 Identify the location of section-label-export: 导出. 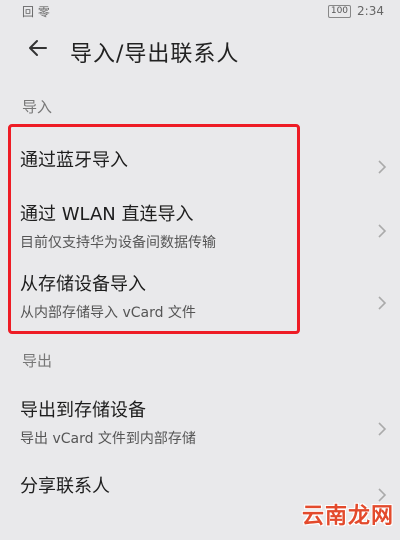
(37, 361).